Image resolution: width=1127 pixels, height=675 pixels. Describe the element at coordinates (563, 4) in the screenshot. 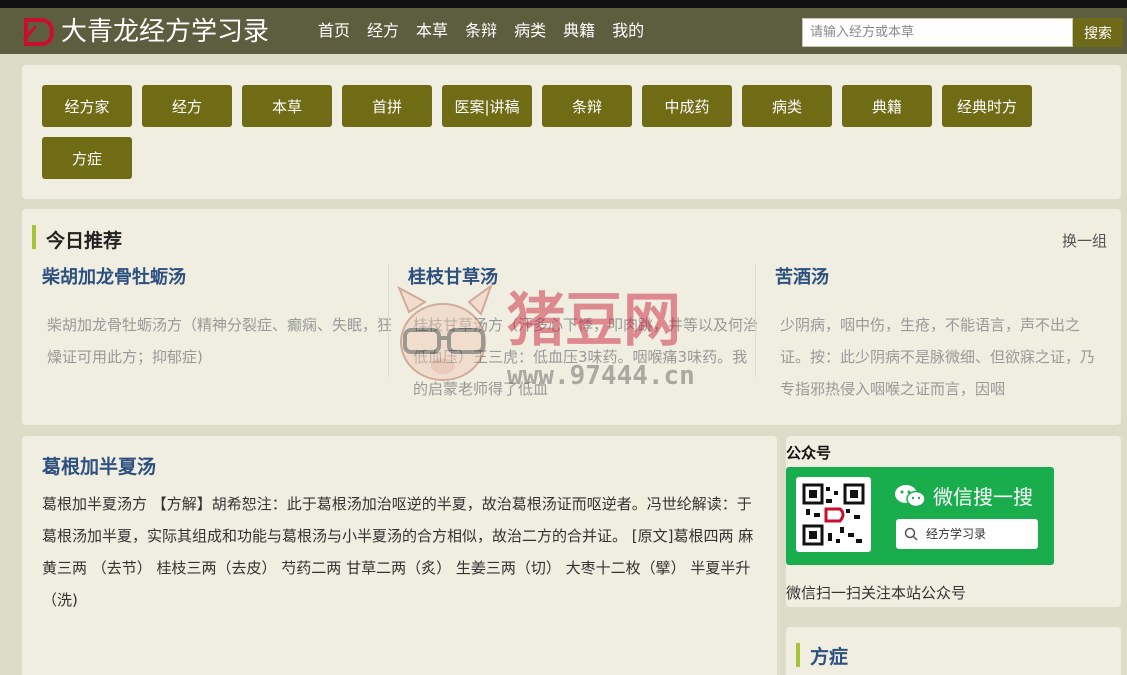

I see `top-strip` at that location.